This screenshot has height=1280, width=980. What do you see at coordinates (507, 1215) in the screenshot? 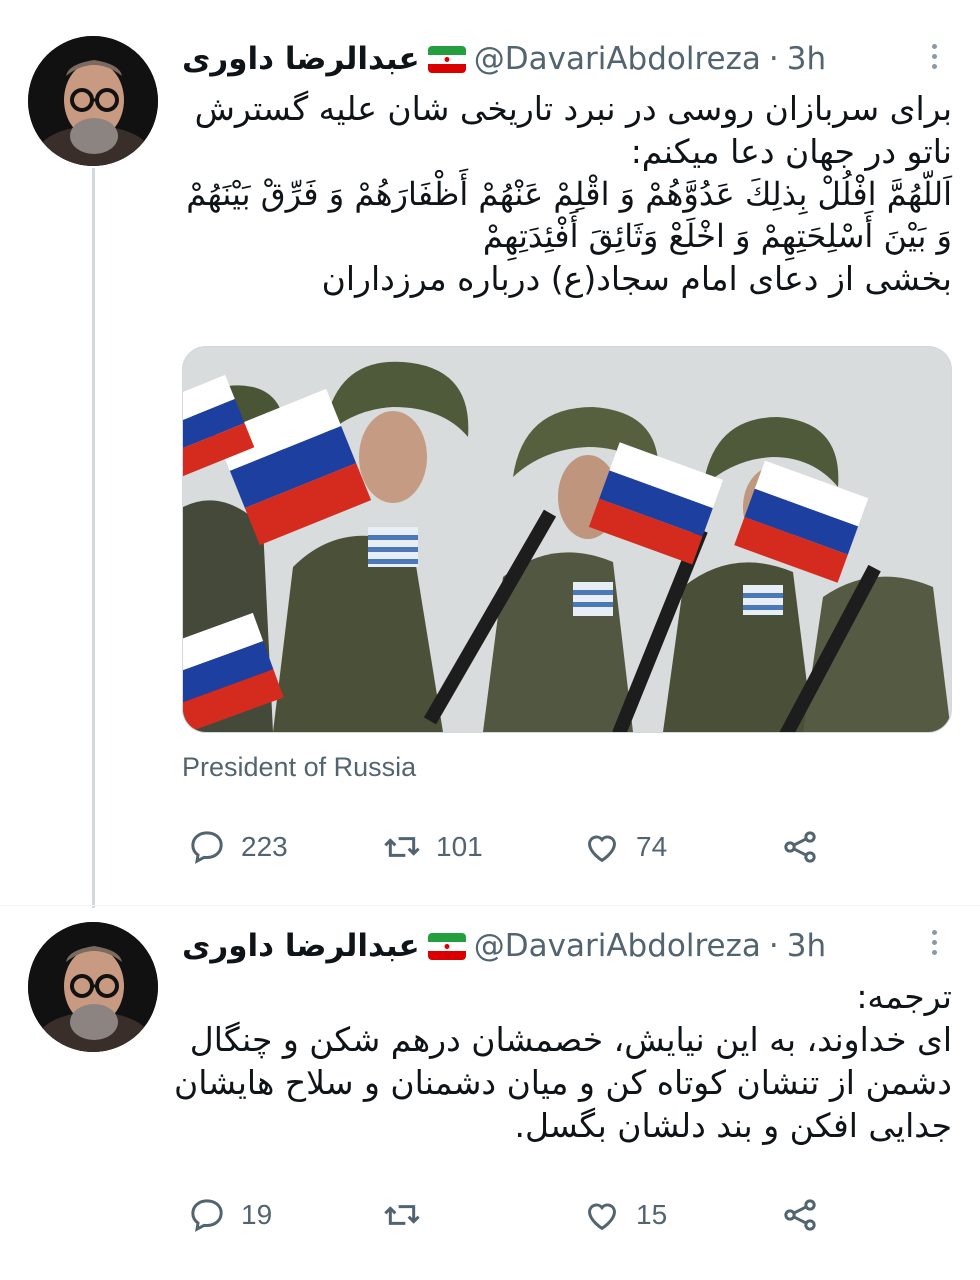
I see `tweet-actions: 19 15` at bounding box center [507, 1215].